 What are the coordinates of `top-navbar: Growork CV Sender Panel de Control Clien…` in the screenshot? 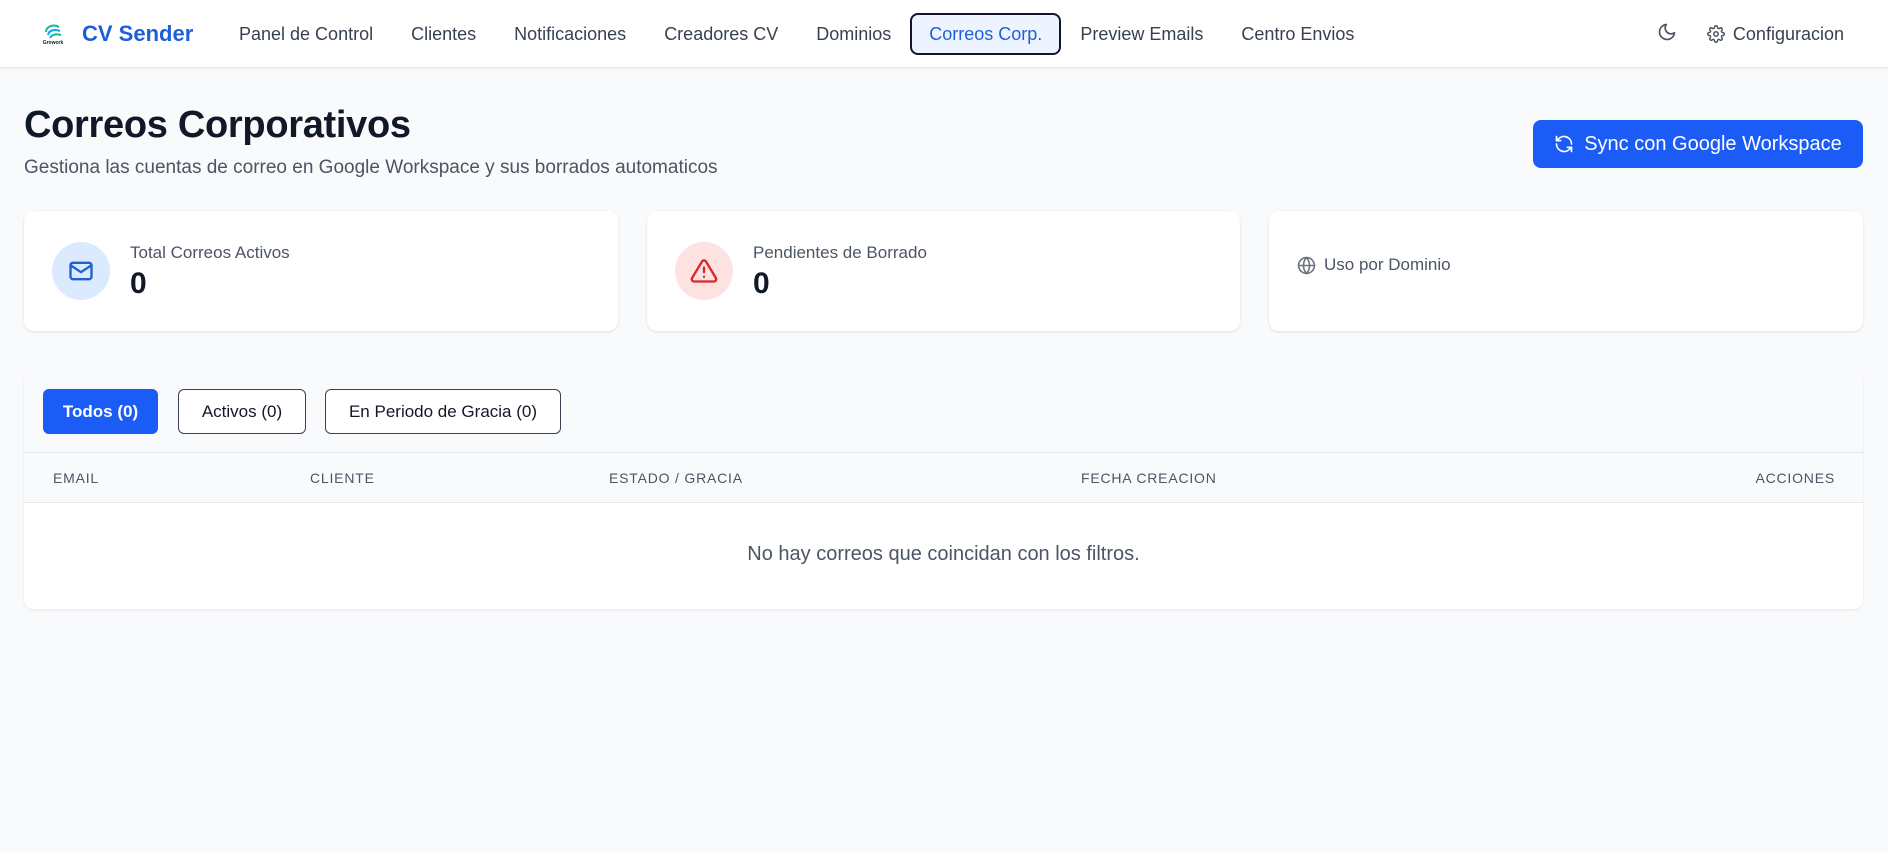 It's located at (944, 34).